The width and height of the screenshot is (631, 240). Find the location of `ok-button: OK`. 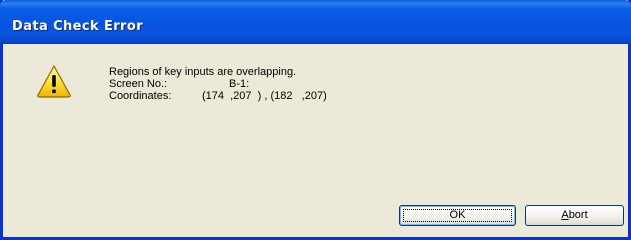

ok-button: OK is located at coordinates (457, 215).